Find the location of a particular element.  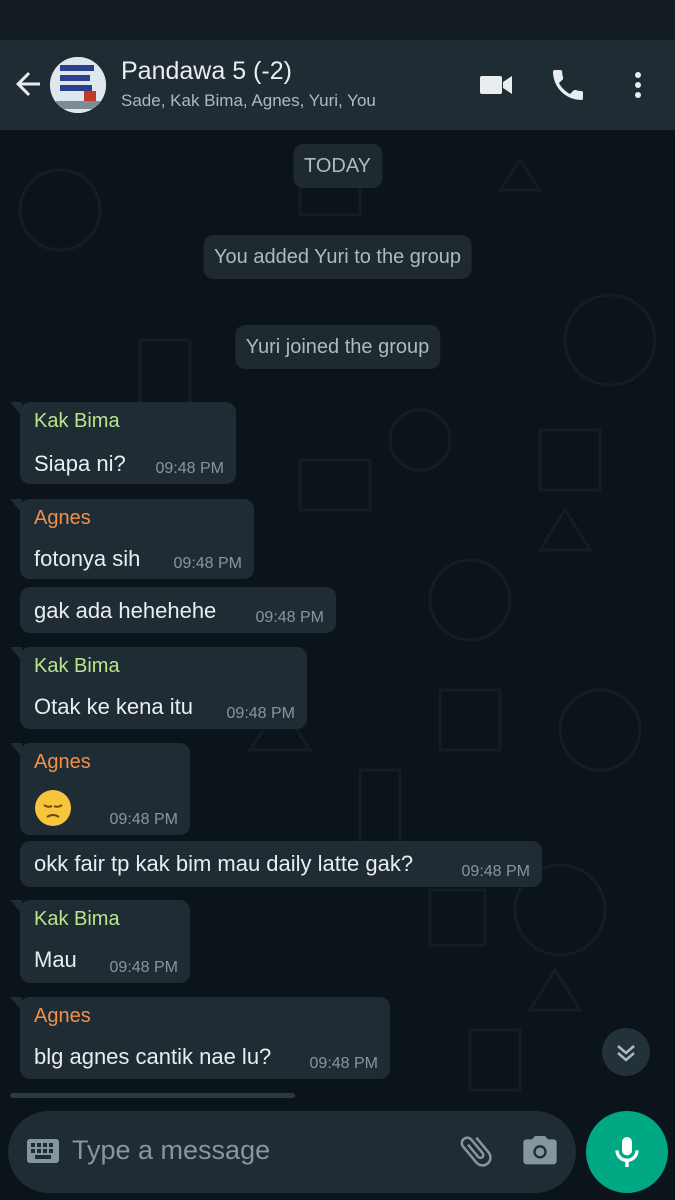

scroll-to-bottom-button is located at coordinates (626, 1052).